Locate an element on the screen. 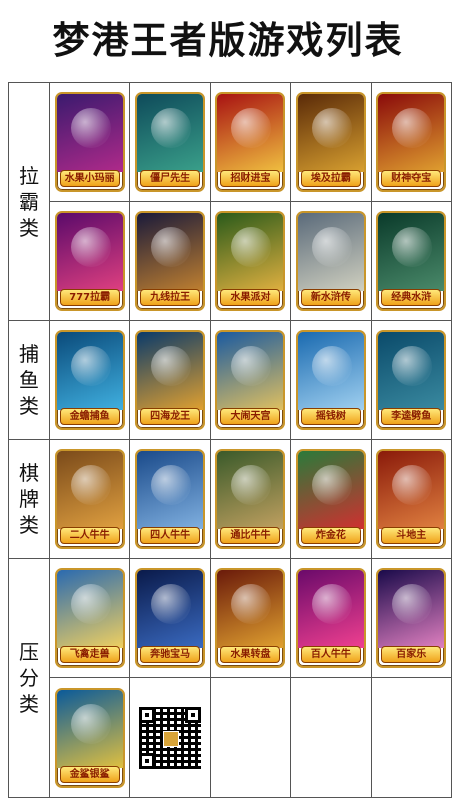 Image resolution: width=456 pixels, height=800 pixels. game-tile: 金蟾捕鱼 is located at coordinates (89, 380).